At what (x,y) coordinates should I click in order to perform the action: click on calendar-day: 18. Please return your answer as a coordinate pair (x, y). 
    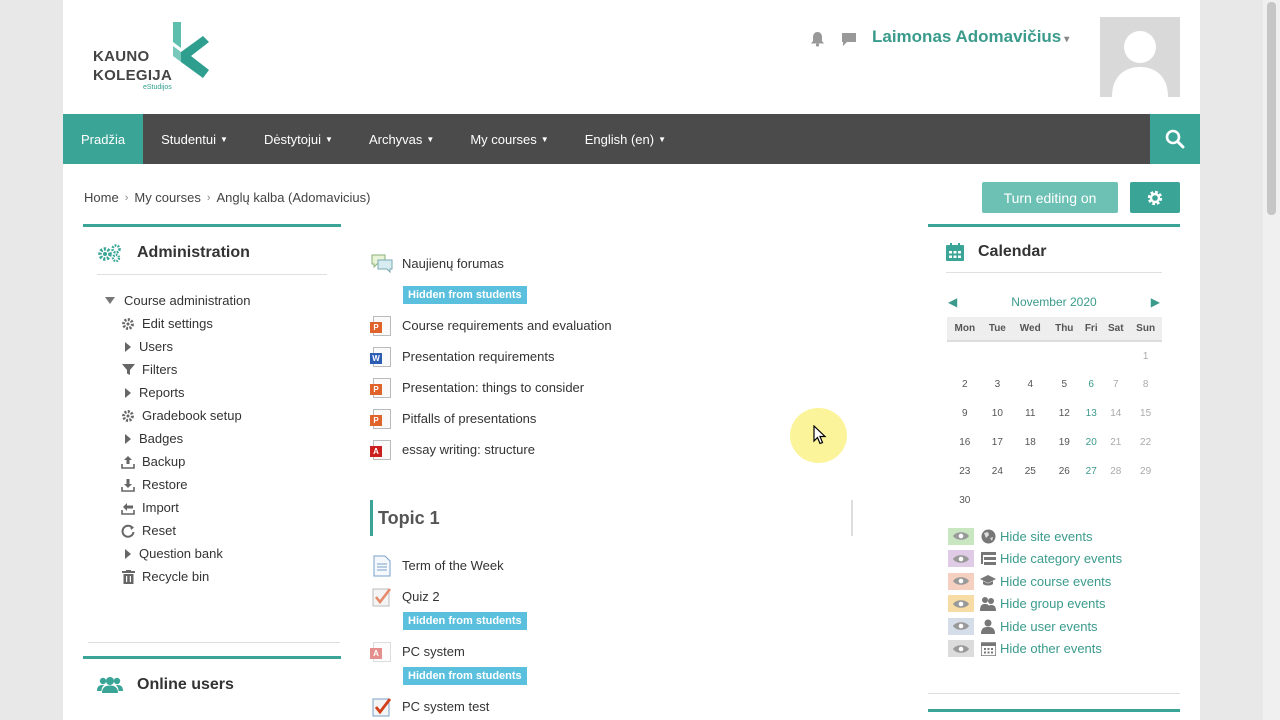
    Looking at the image, I should click on (1030, 442).